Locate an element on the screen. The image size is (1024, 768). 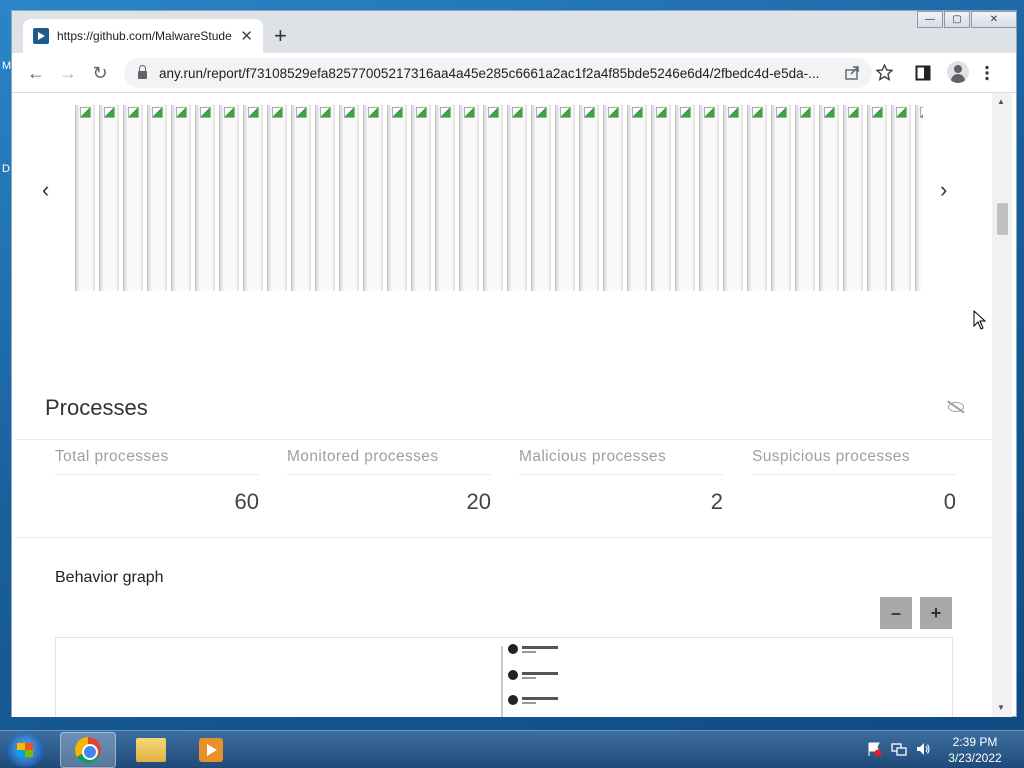
taskbar-explorer is located at coordinates (151, 750).